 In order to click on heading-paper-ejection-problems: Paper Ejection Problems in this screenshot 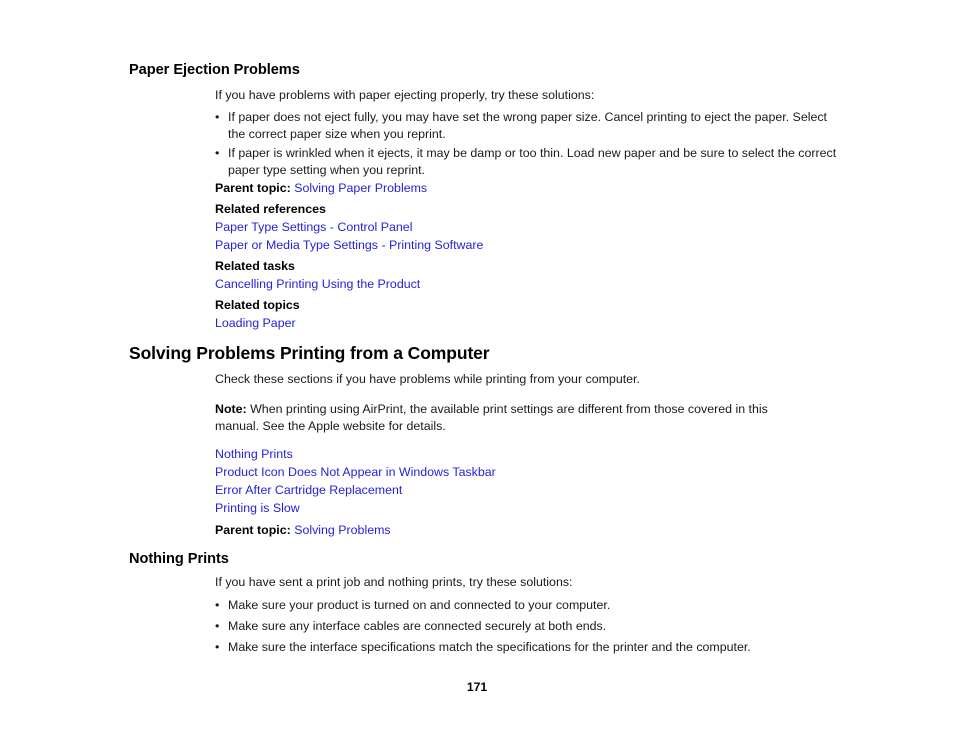, I will do `click(214, 70)`.